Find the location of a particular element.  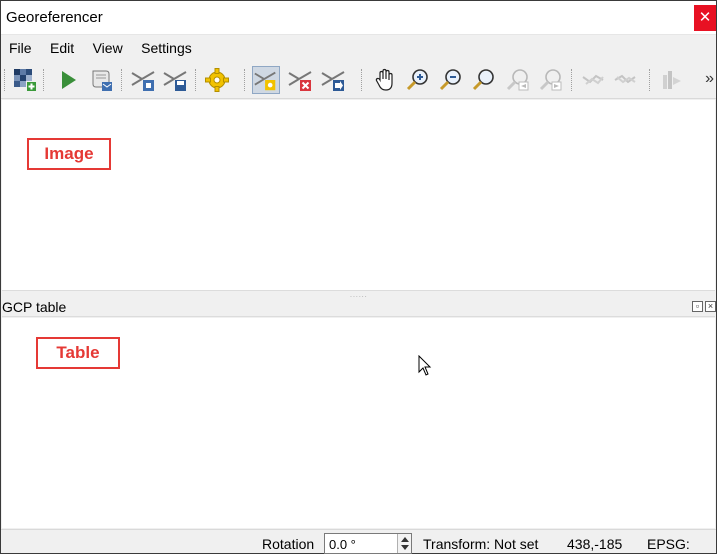

float-dock-button: ▫ is located at coordinates (697, 306).